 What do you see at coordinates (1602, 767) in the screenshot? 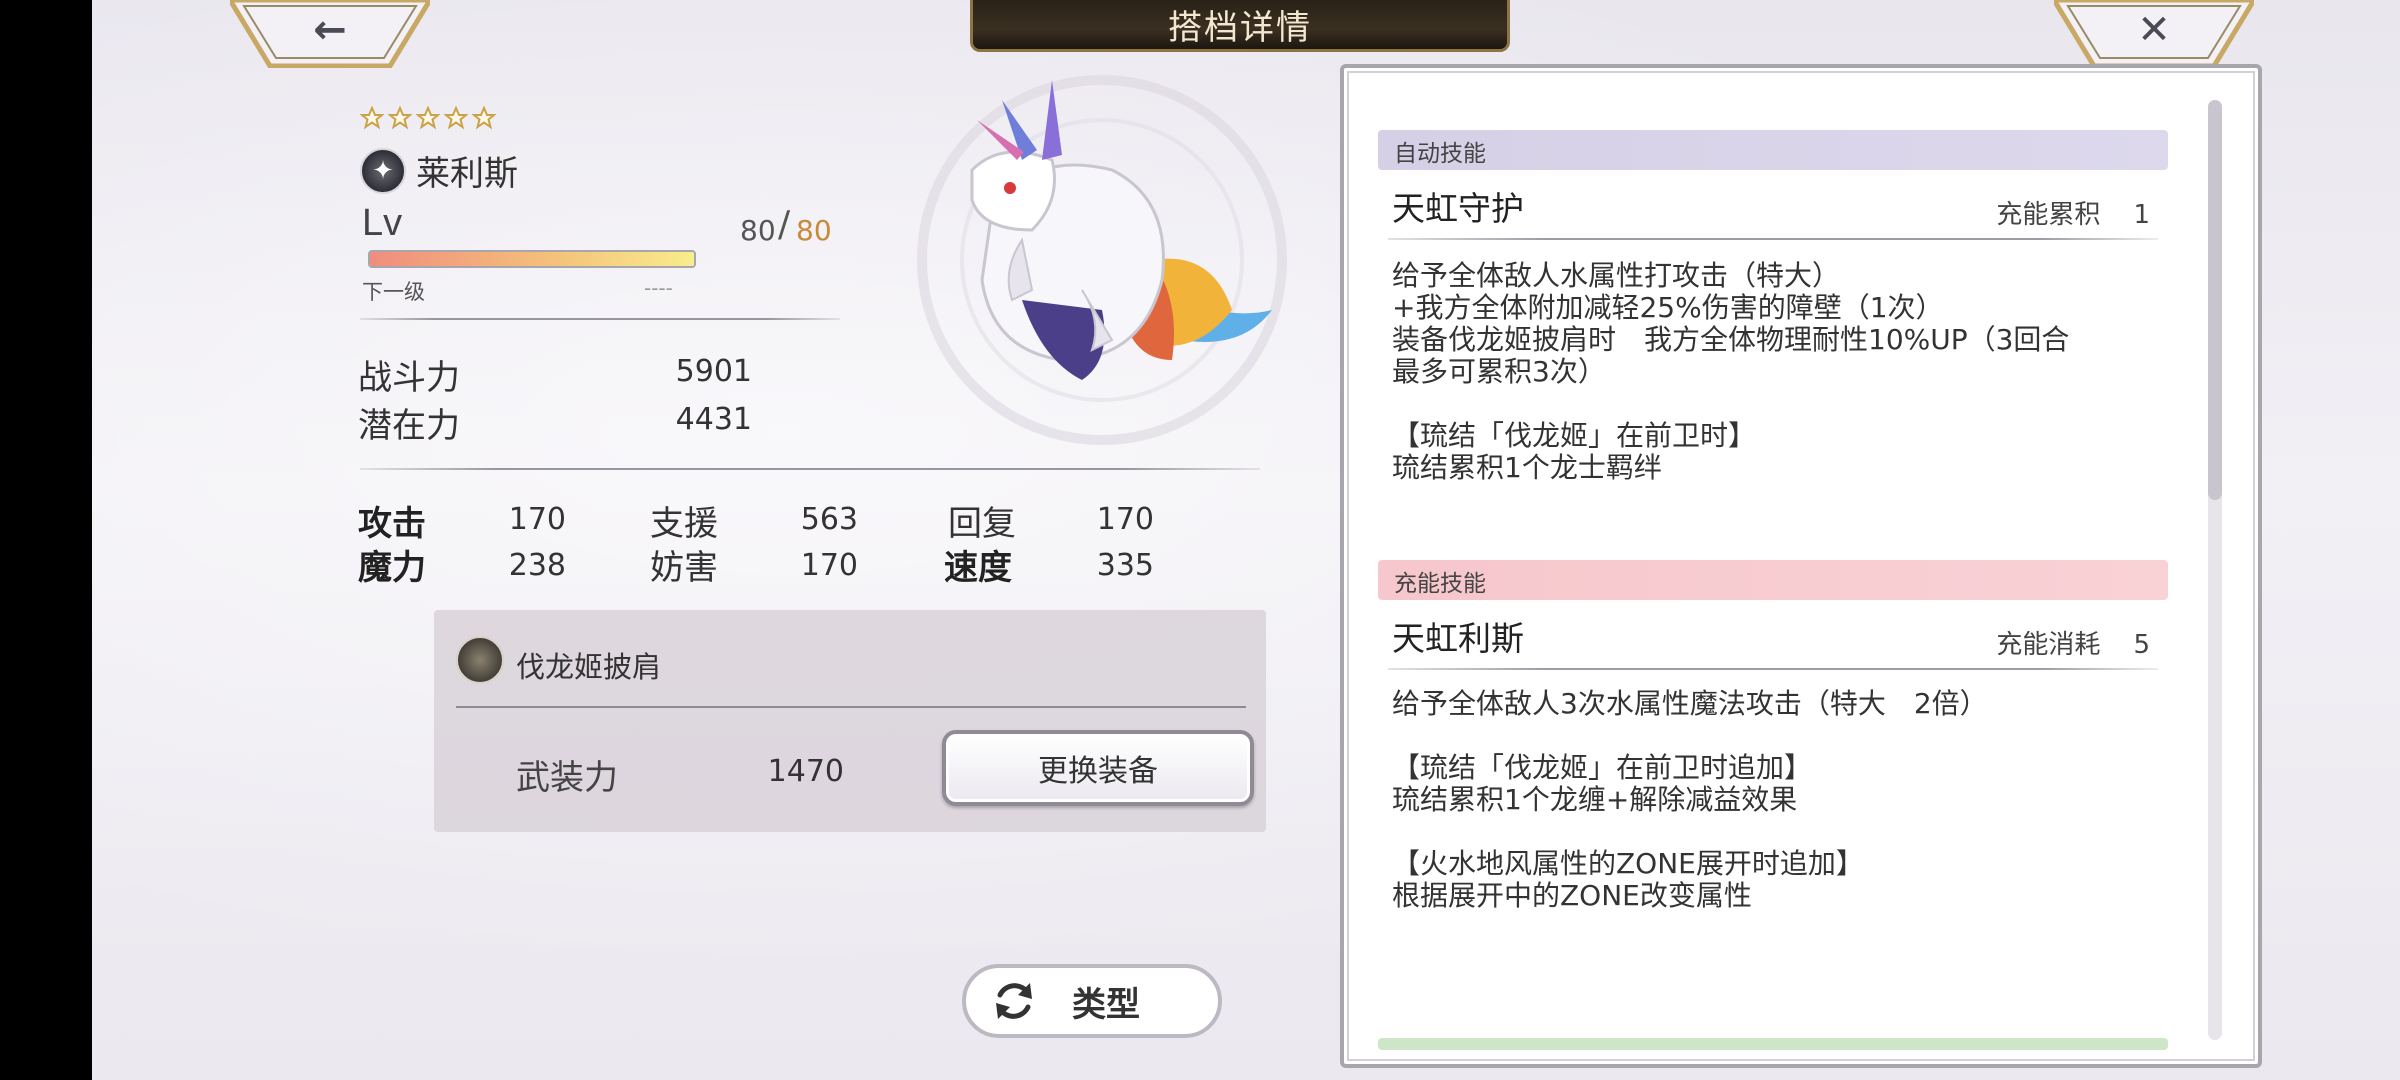
I see `description-line: 【琉结「伐龙姬」在前卫时追加】` at bounding box center [1602, 767].